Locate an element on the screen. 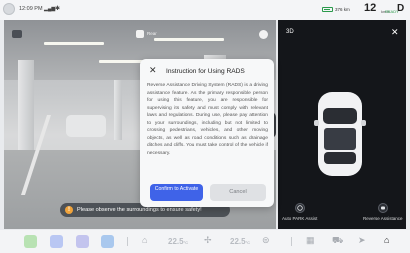 The height and width of the screenshot is (253, 410). app-icon-green is located at coordinates (30, 241).